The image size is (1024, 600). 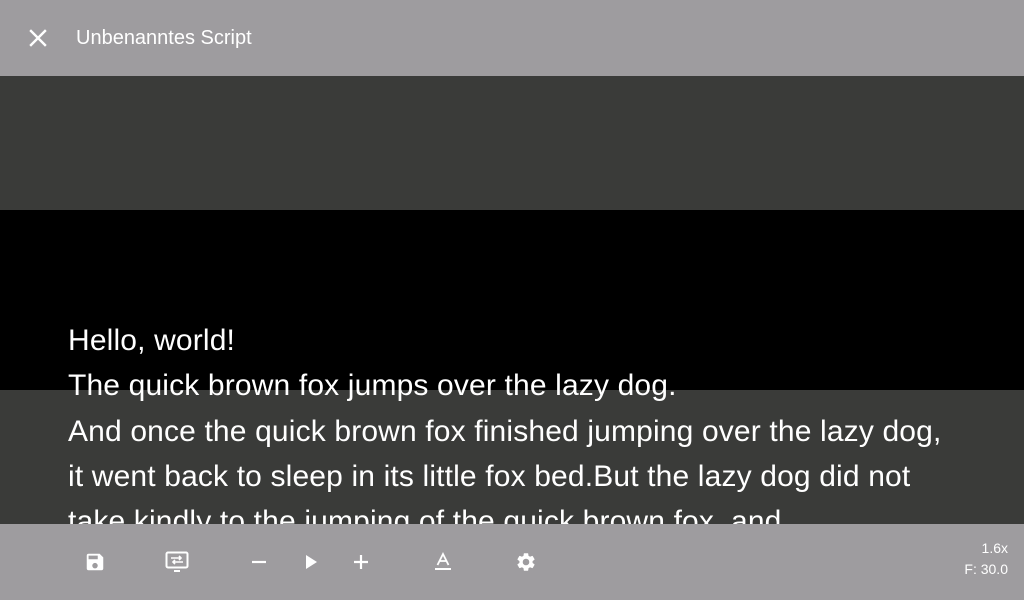 What do you see at coordinates (512, 38) in the screenshot?
I see `top-app-bar: Unbenanntes Script` at bounding box center [512, 38].